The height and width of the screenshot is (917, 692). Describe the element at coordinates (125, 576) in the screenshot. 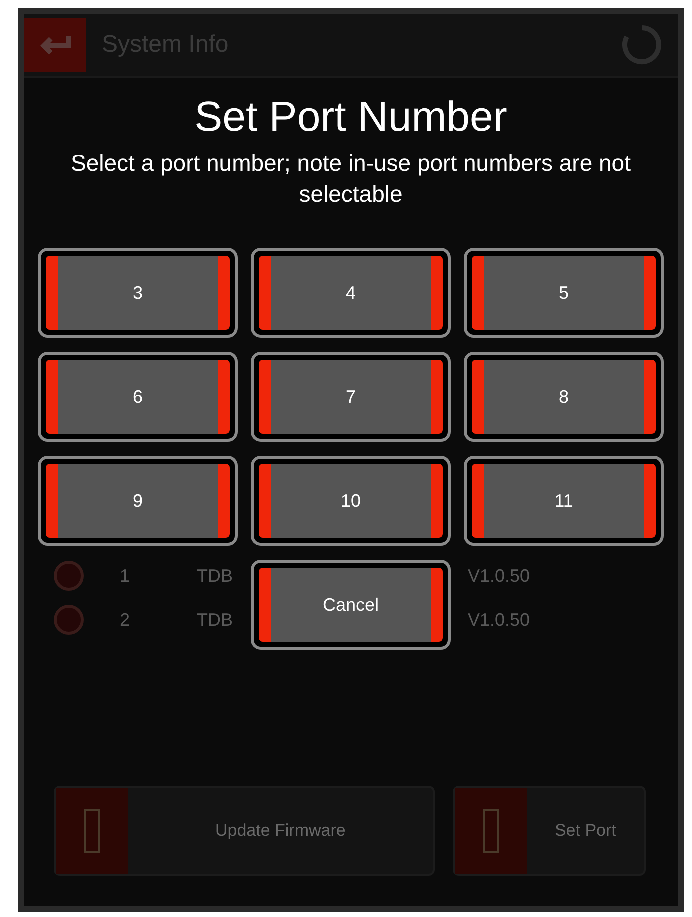

I see `device-index: 1` at that location.